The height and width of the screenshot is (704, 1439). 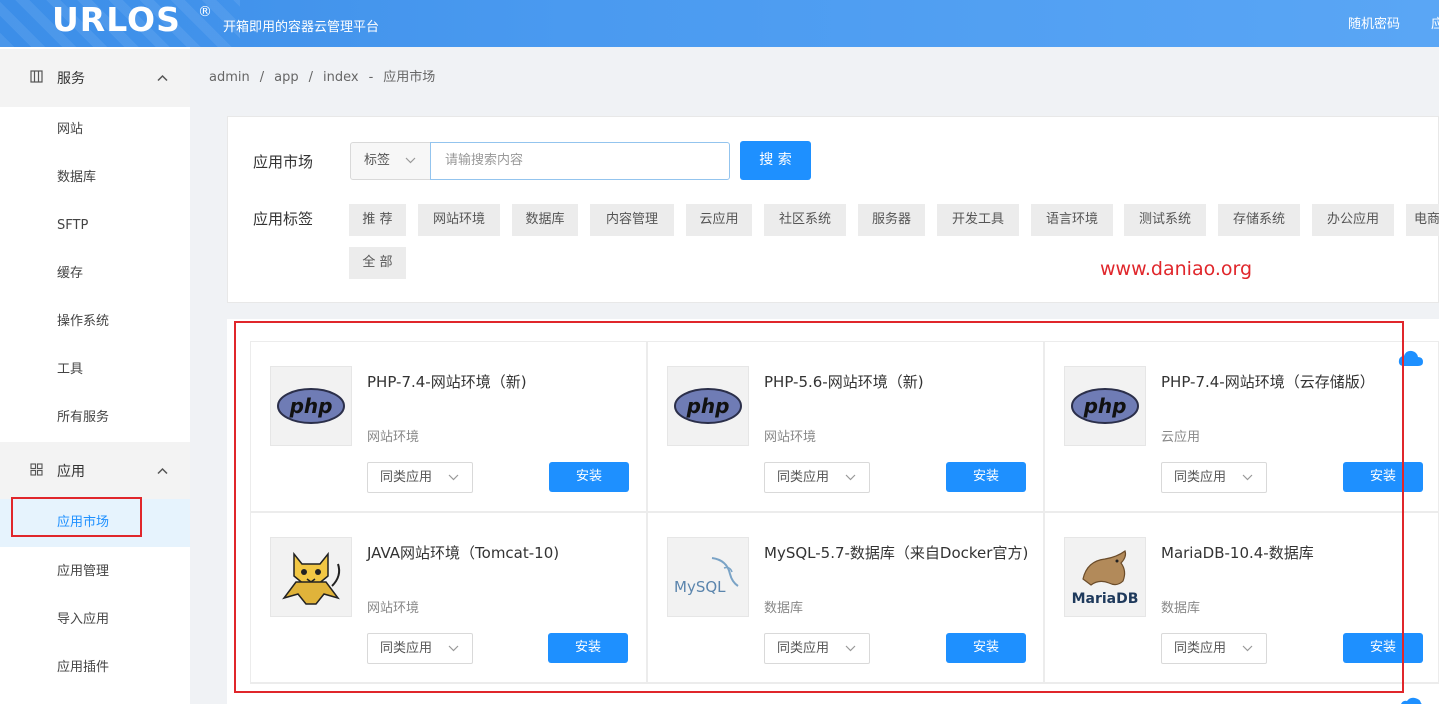 I want to click on highlight-box-sidebar, so click(x=76, y=517).